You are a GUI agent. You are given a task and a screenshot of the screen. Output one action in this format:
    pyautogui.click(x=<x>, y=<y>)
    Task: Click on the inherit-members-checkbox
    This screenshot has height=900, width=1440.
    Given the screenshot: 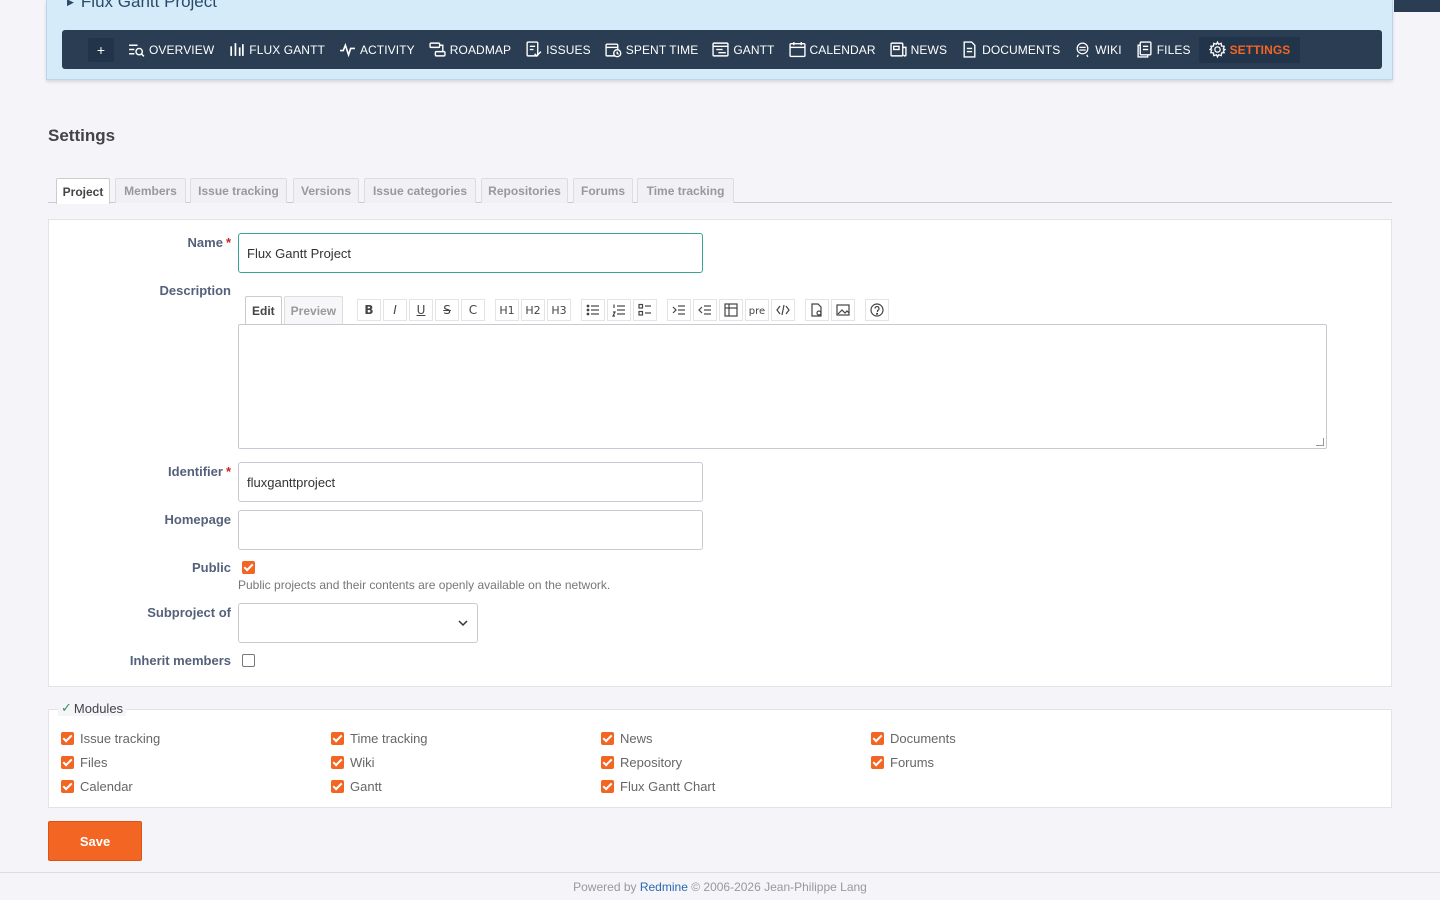 What is the action you would take?
    pyautogui.click(x=248, y=660)
    